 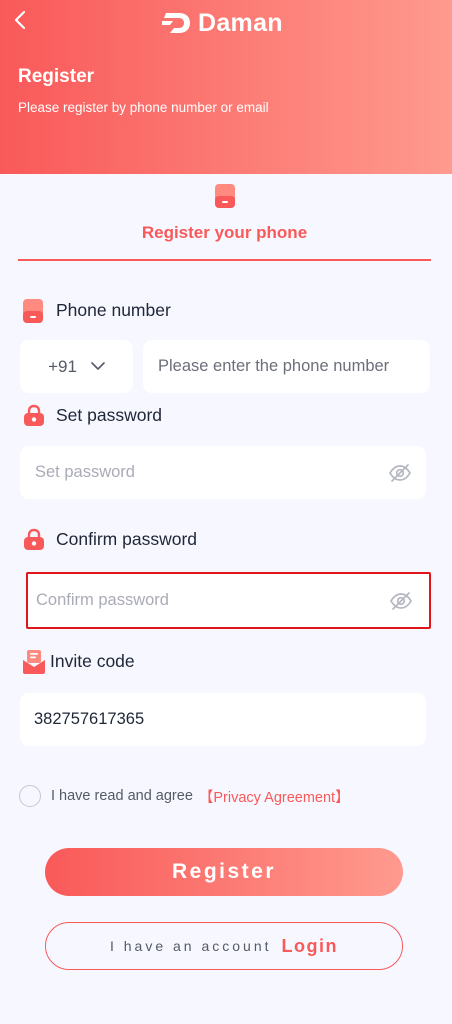 I want to click on invite-code-label: Invite code, so click(x=78, y=661).